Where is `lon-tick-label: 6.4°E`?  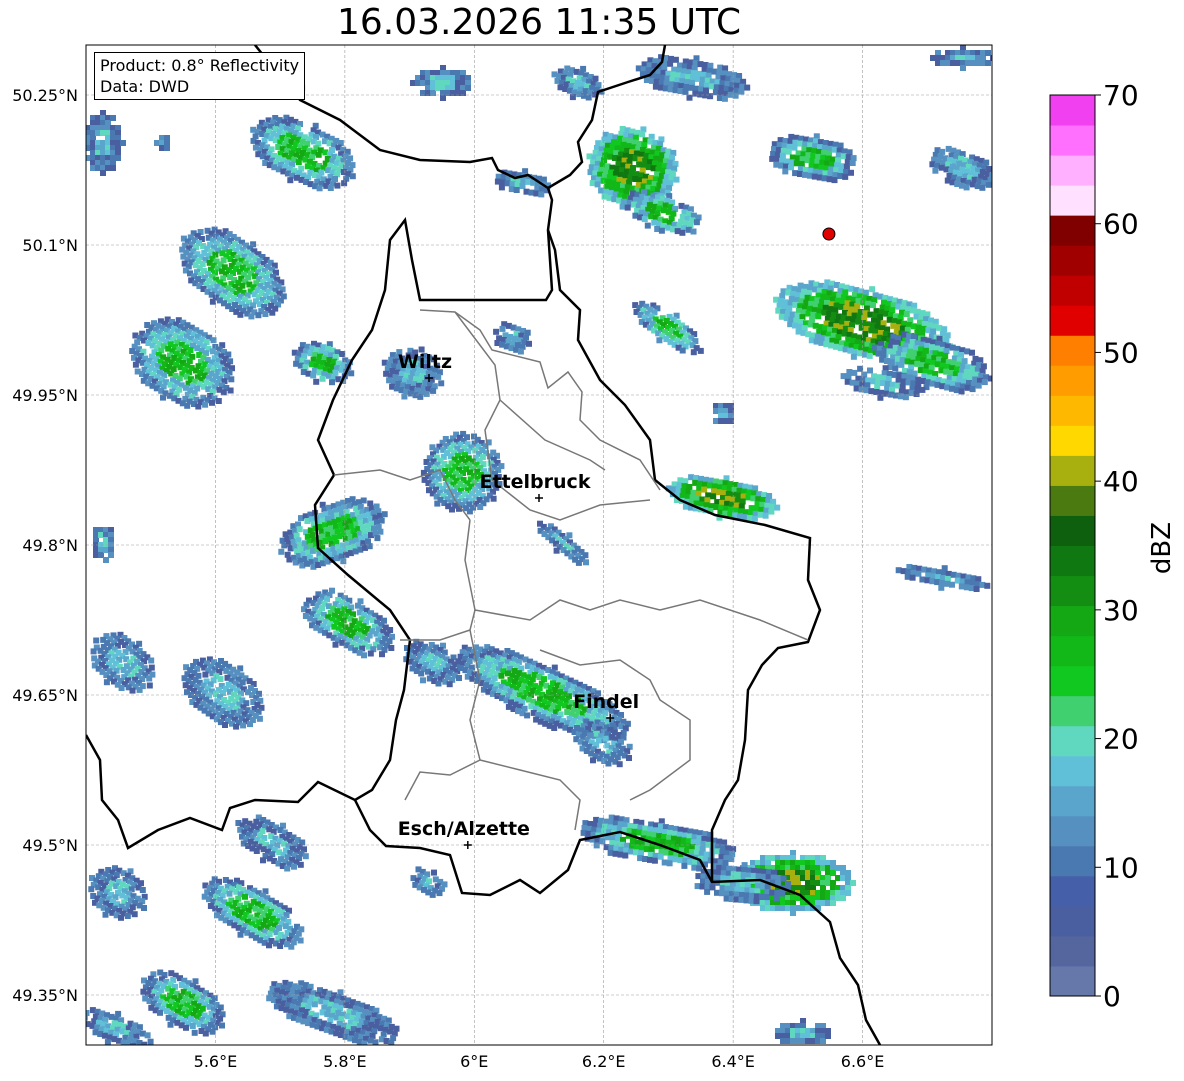 lon-tick-label: 6.4°E is located at coordinates (733, 1061).